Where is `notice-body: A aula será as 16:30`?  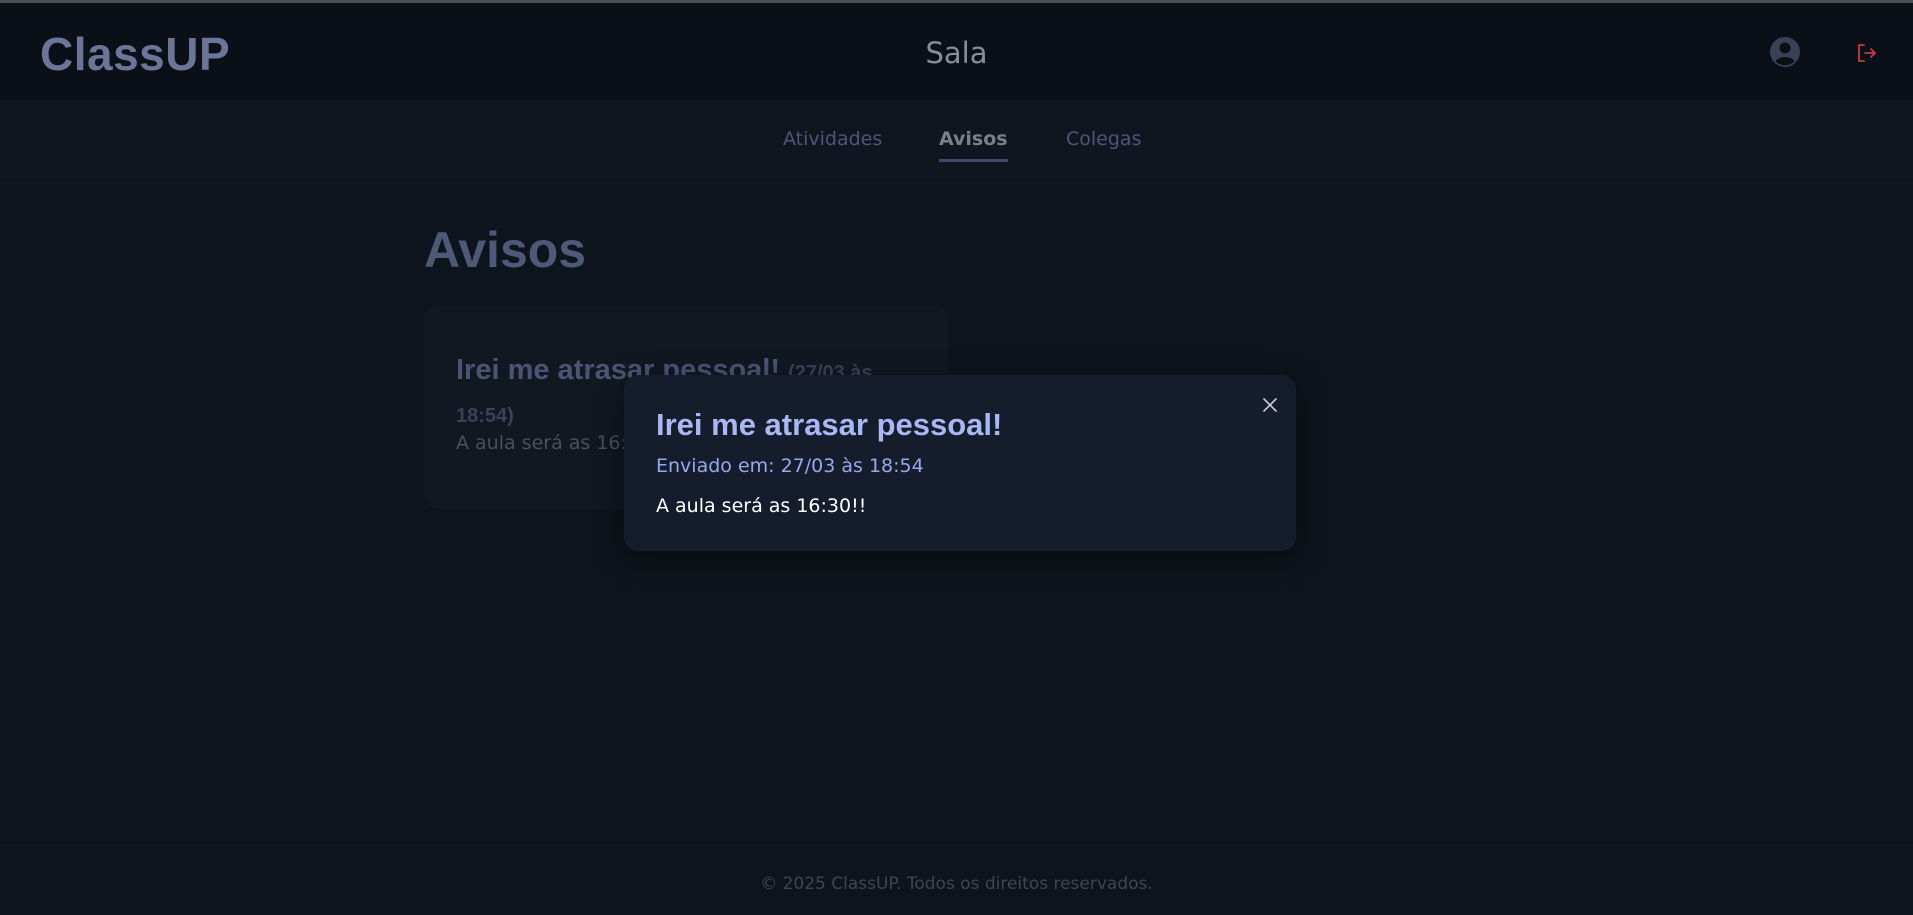 notice-body: A aula será as 16:30 is located at coordinates (554, 443).